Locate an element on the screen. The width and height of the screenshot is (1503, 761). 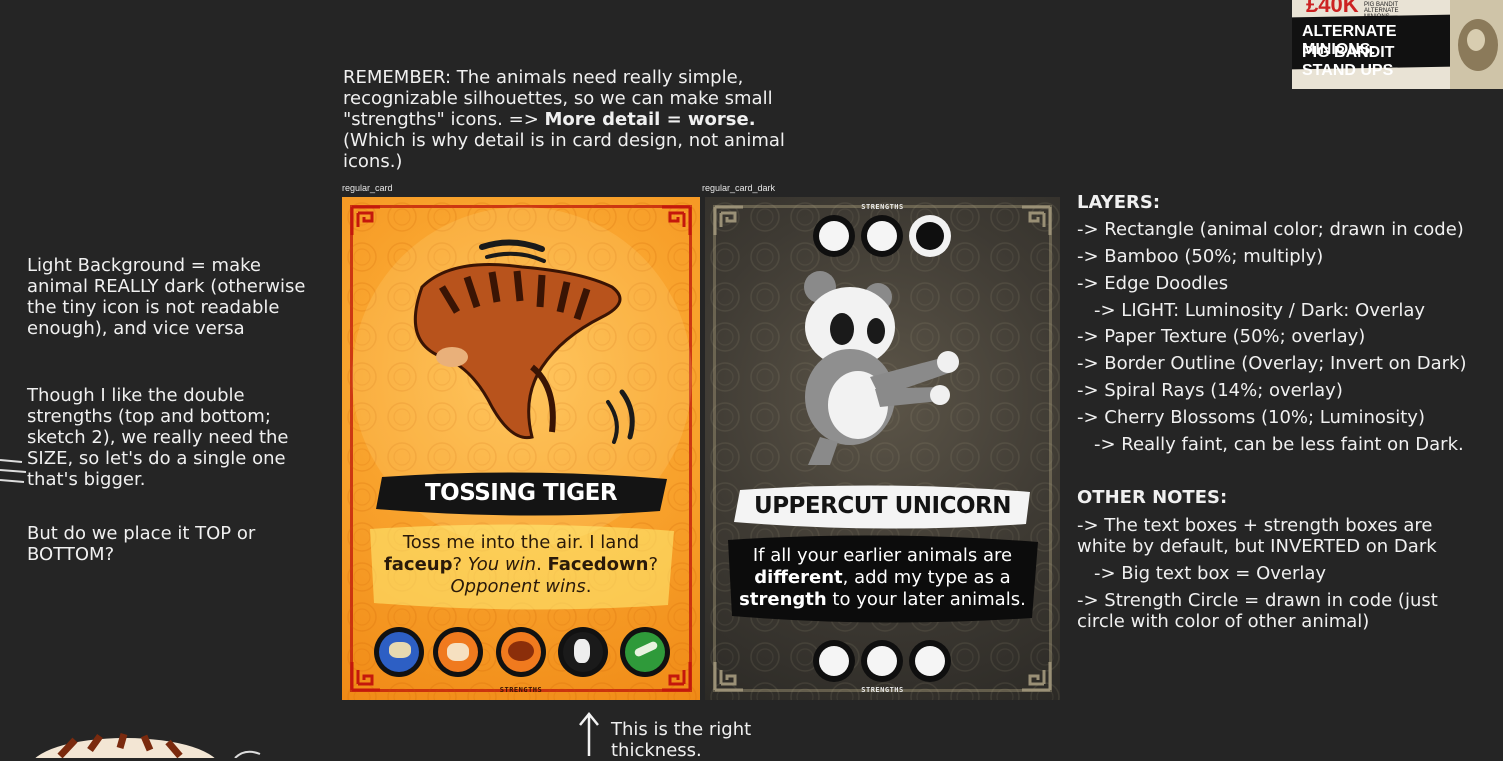
card-title: UPPERCUT UNICORN is located at coordinates (882, 506).